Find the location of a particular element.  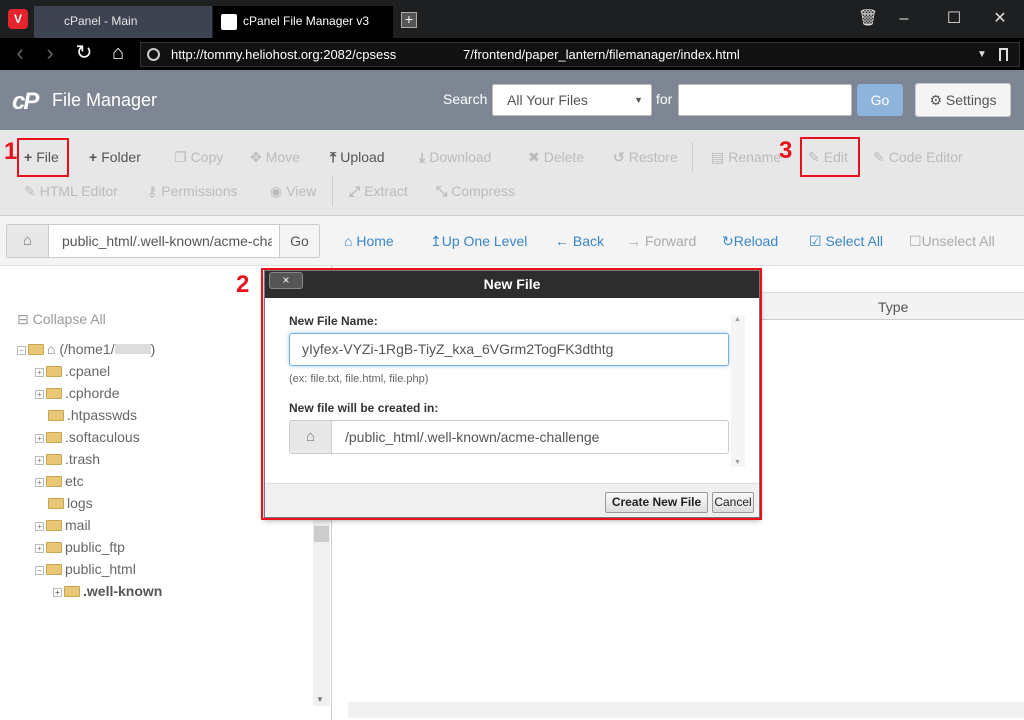

code-editor-label: Code Editor is located at coordinates (925, 157).